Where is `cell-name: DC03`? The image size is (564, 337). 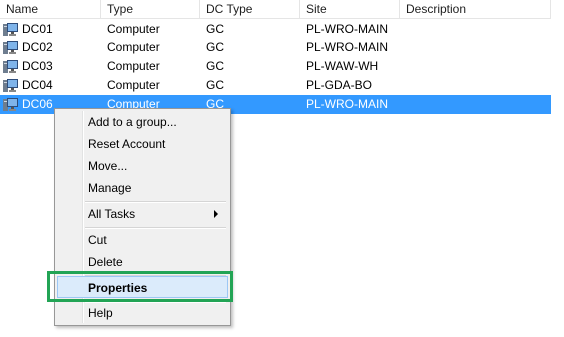 cell-name: DC03 is located at coordinates (37, 66).